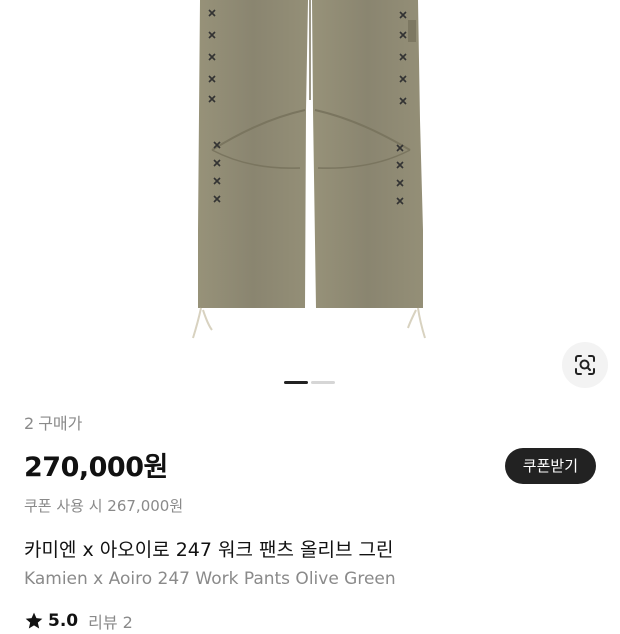  Describe the element at coordinates (110, 621) in the screenshot. I see `review-link: 리뷰 2` at that location.